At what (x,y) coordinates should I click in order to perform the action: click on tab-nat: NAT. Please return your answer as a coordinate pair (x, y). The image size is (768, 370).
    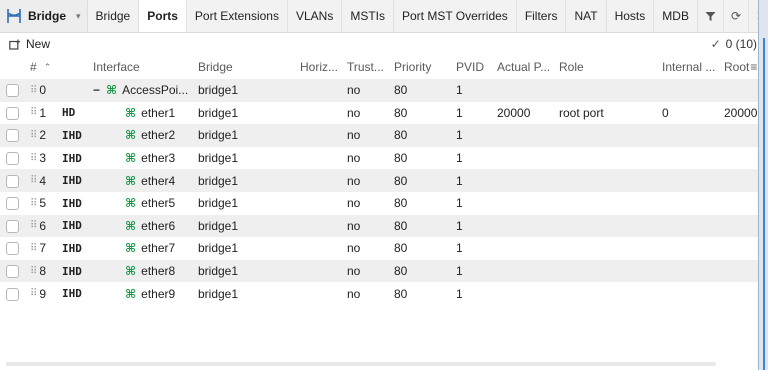
    Looking at the image, I should click on (586, 16).